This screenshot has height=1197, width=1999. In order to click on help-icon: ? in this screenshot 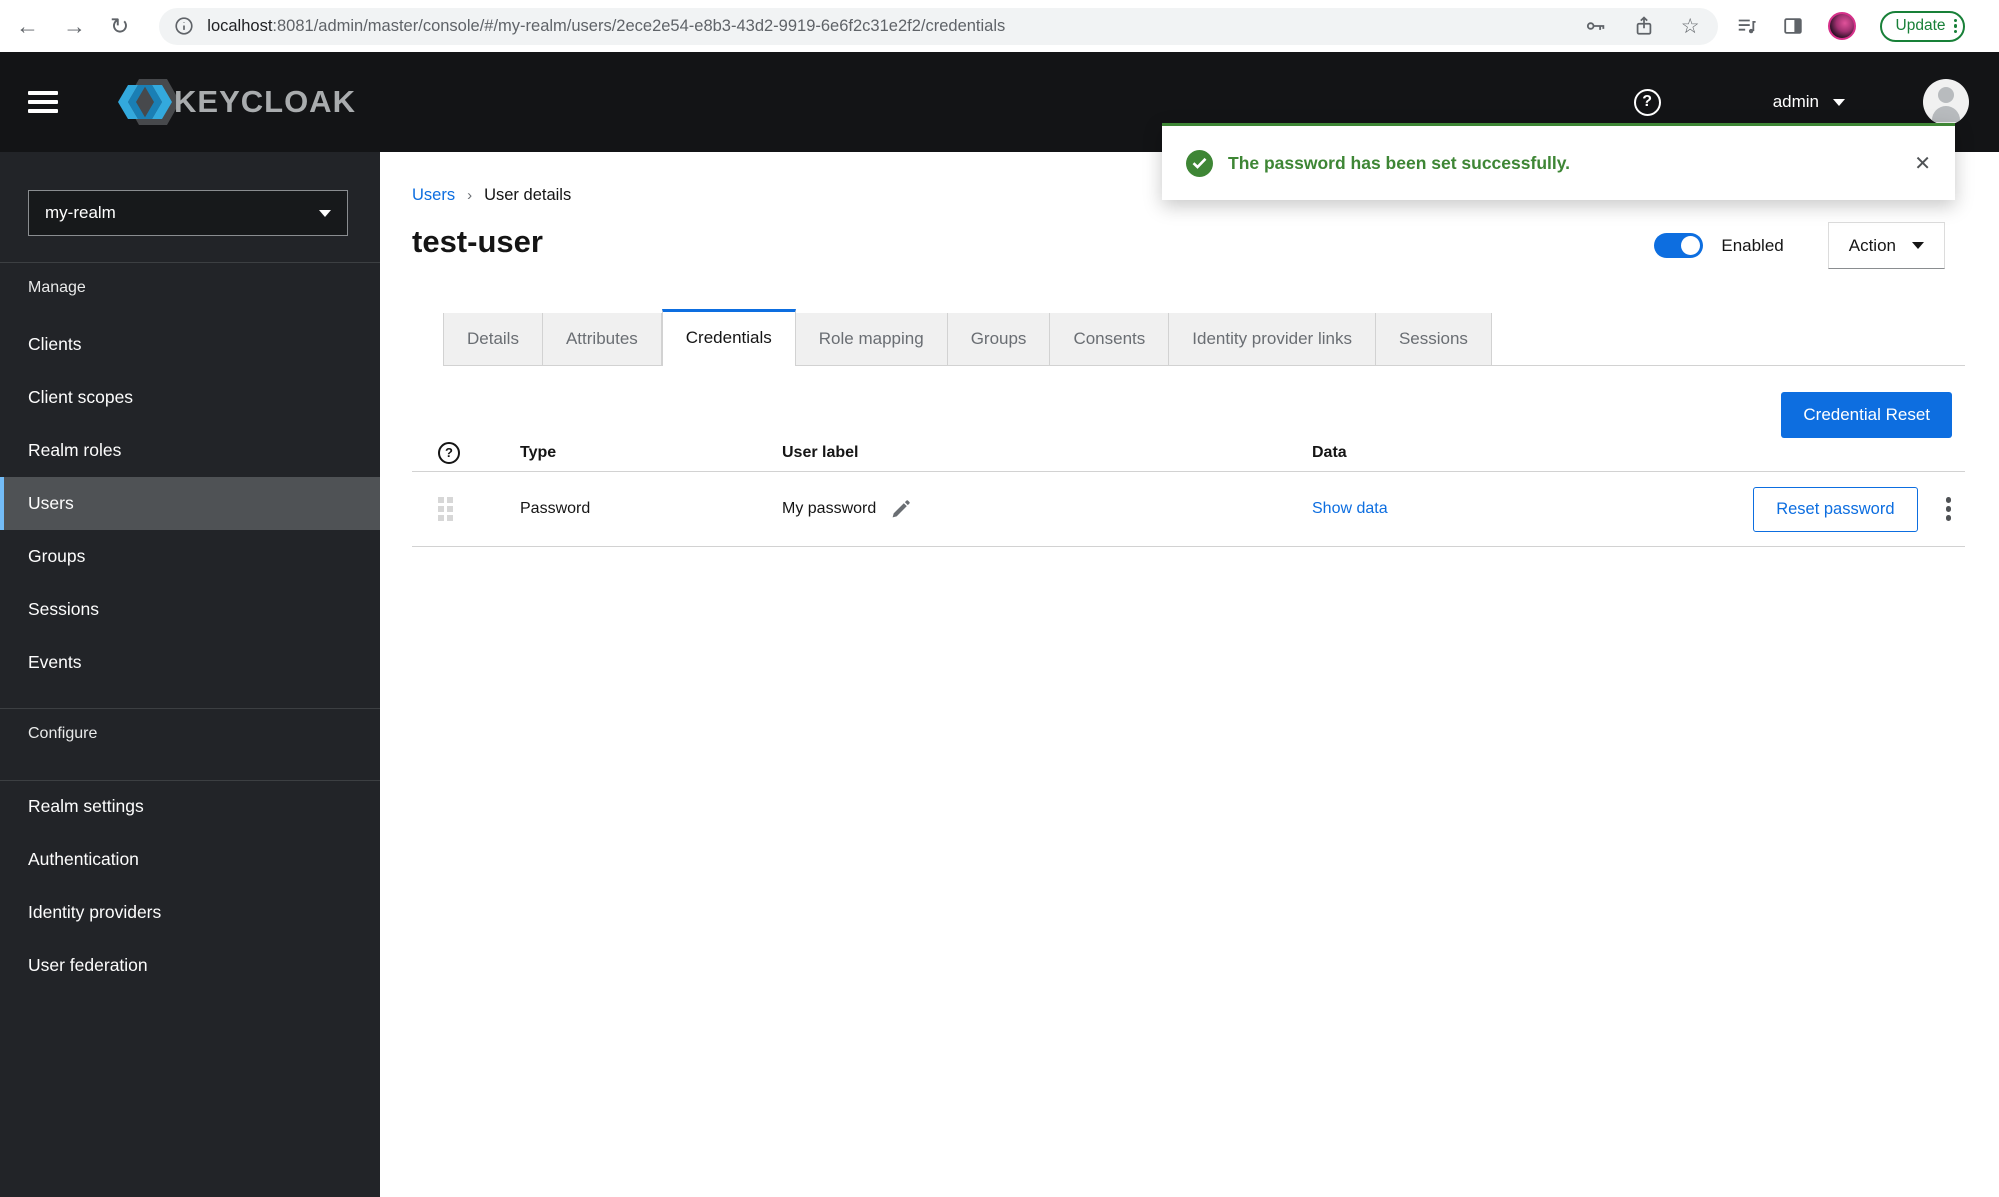, I will do `click(1647, 102)`.